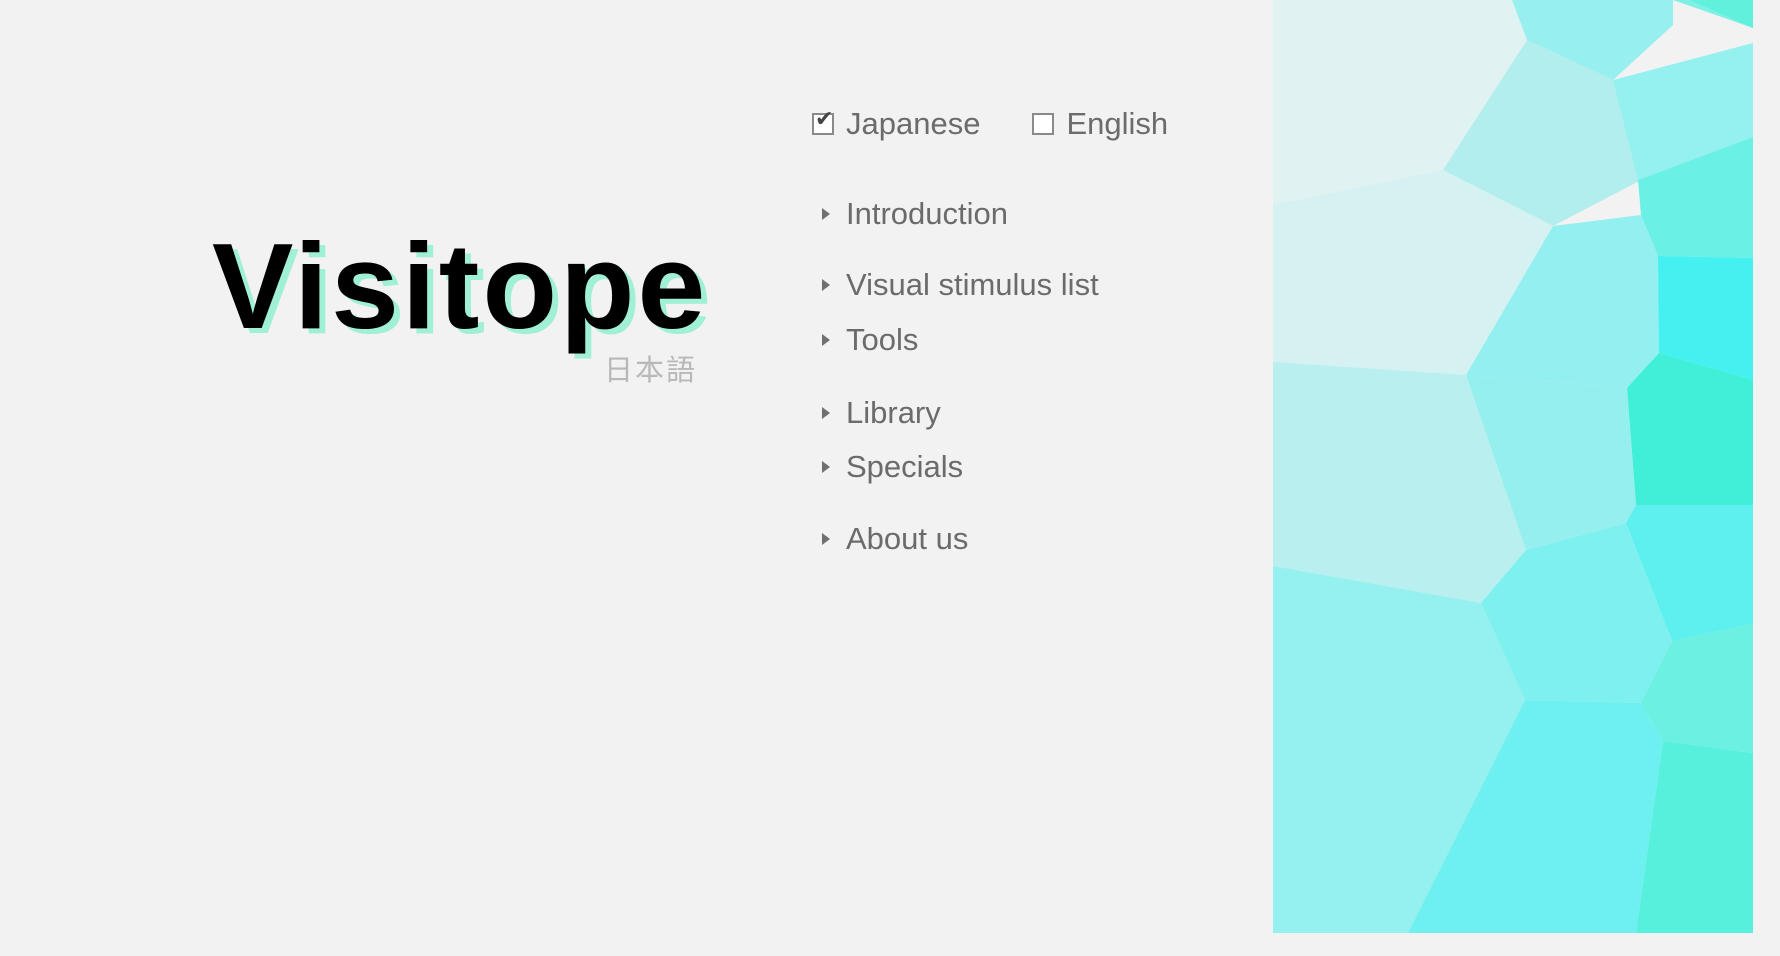  Describe the element at coordinates (913, 123) in the screenshot. I see `language-label: Japanese` at that location.